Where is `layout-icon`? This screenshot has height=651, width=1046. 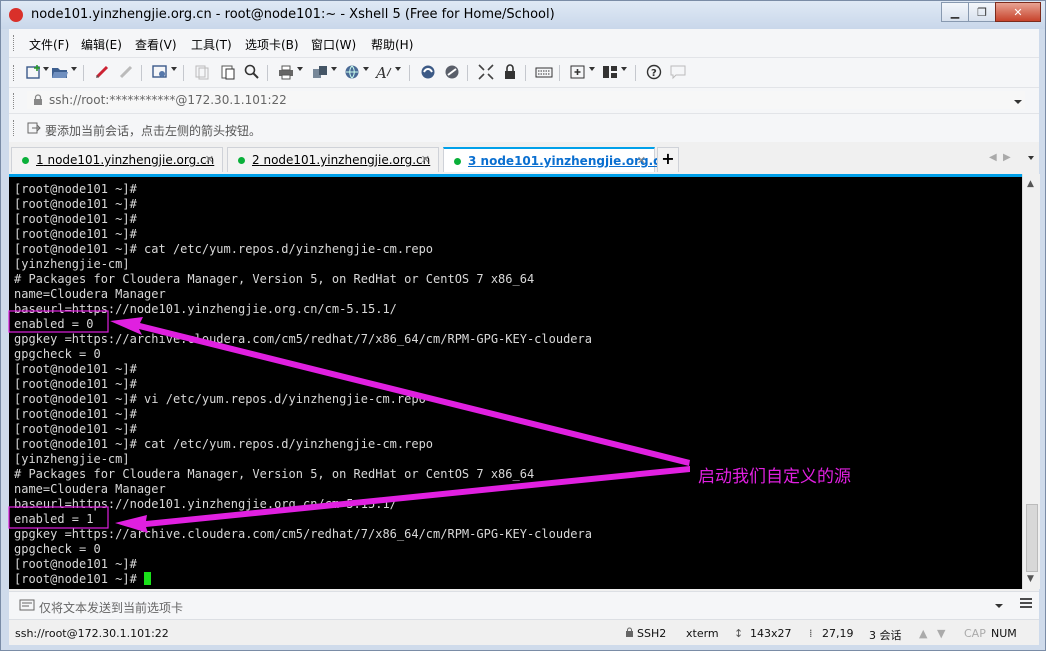
layout-icon is located at coordinates (610, 72).